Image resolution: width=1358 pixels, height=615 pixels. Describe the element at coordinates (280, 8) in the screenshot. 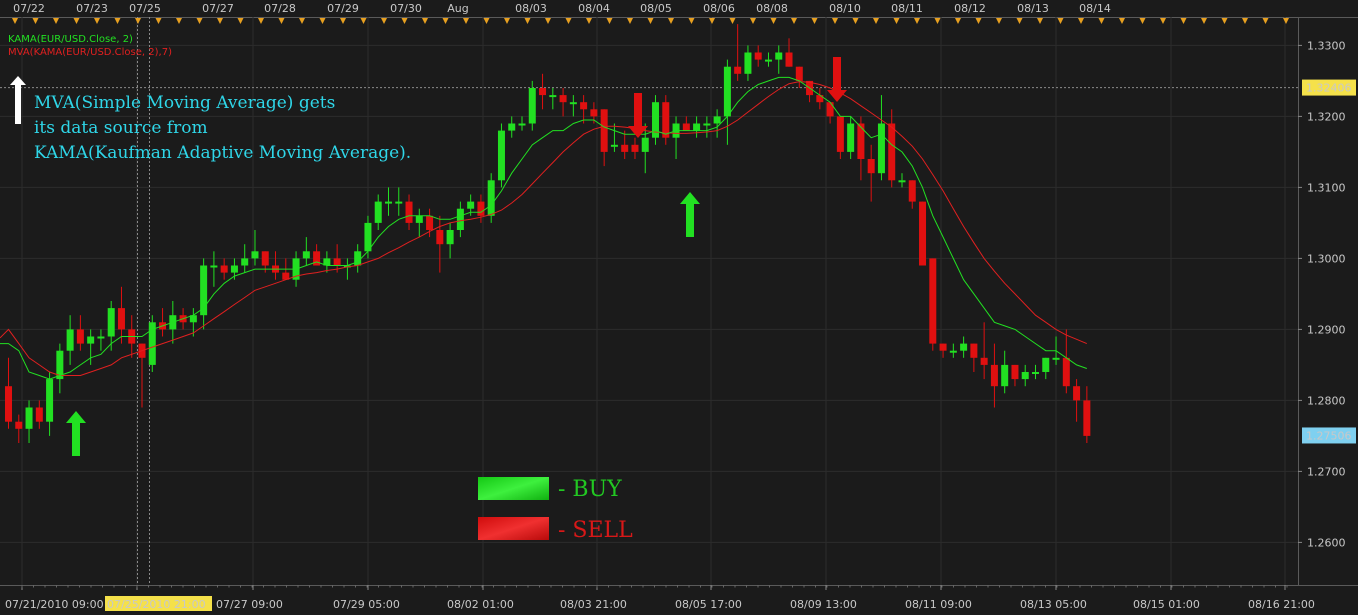

I see `top-date-label: 07/28` at that location.